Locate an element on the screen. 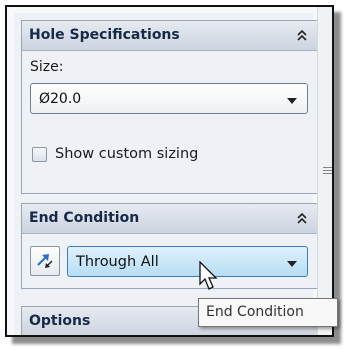 Image resolution: width=354 pixels, height=350 pixels. end-condition-header: End Condition is located at coordinates (169, 219).